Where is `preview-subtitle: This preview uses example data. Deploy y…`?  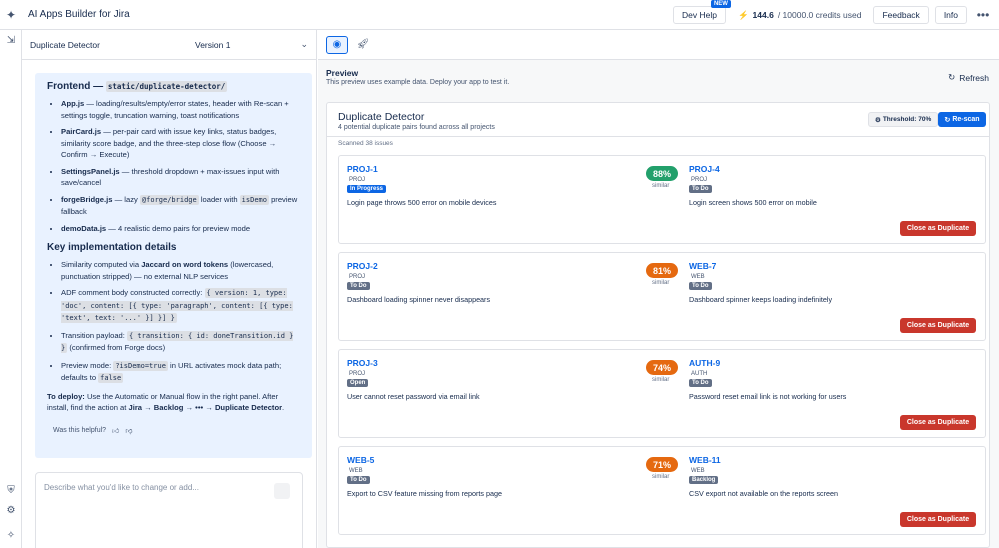 preview-subtitle: This preview uses example data. Deploy y… is located at coordinates (418, 82).